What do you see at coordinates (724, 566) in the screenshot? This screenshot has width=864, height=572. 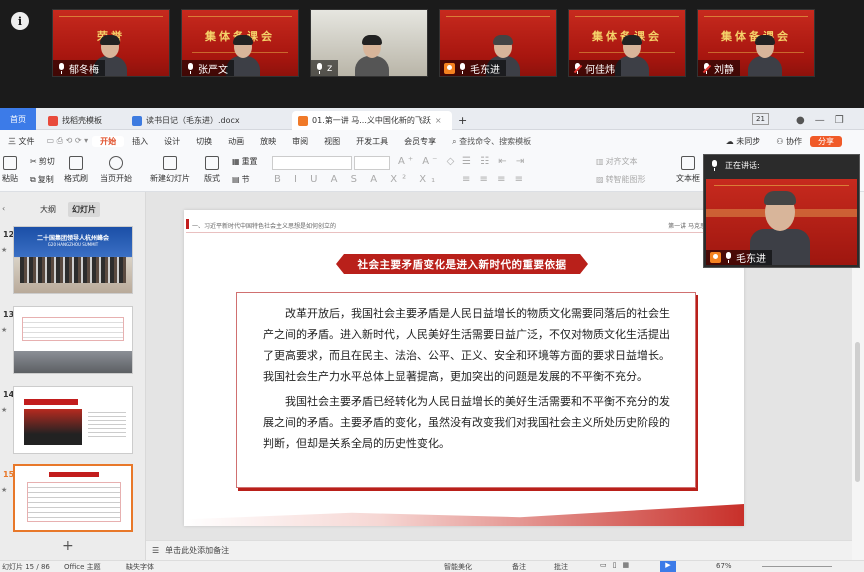 I see `zoom-level: 67%` at bounding box center [724, 566].